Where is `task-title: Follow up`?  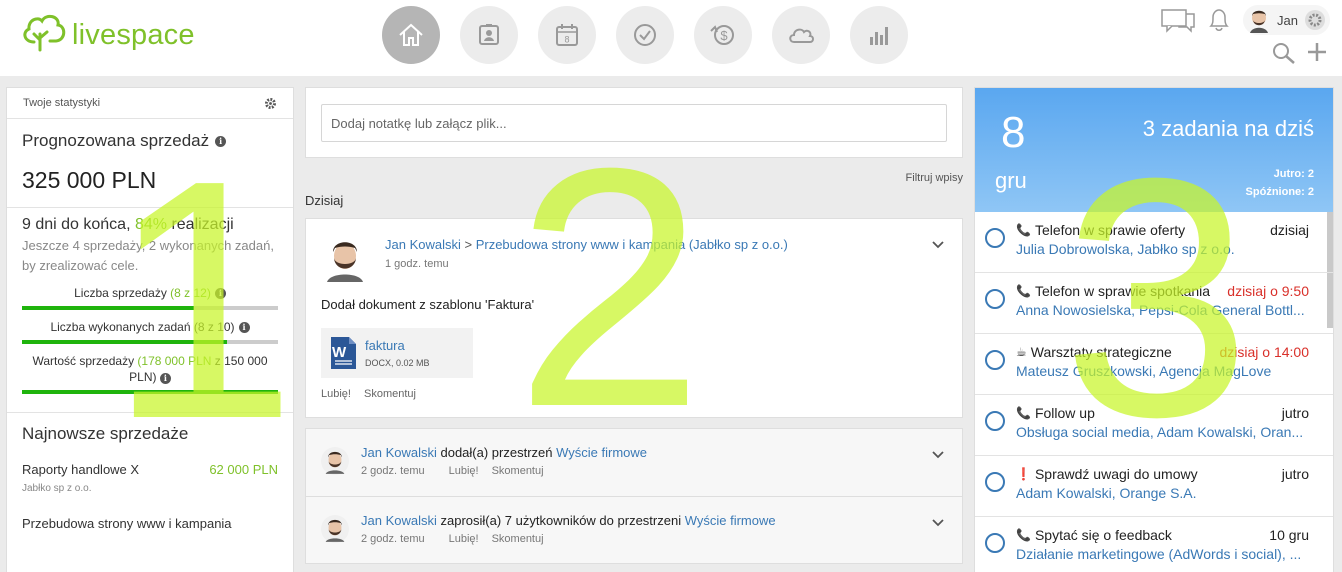 task-title: Follow up is located at coordinates (1065, 413).